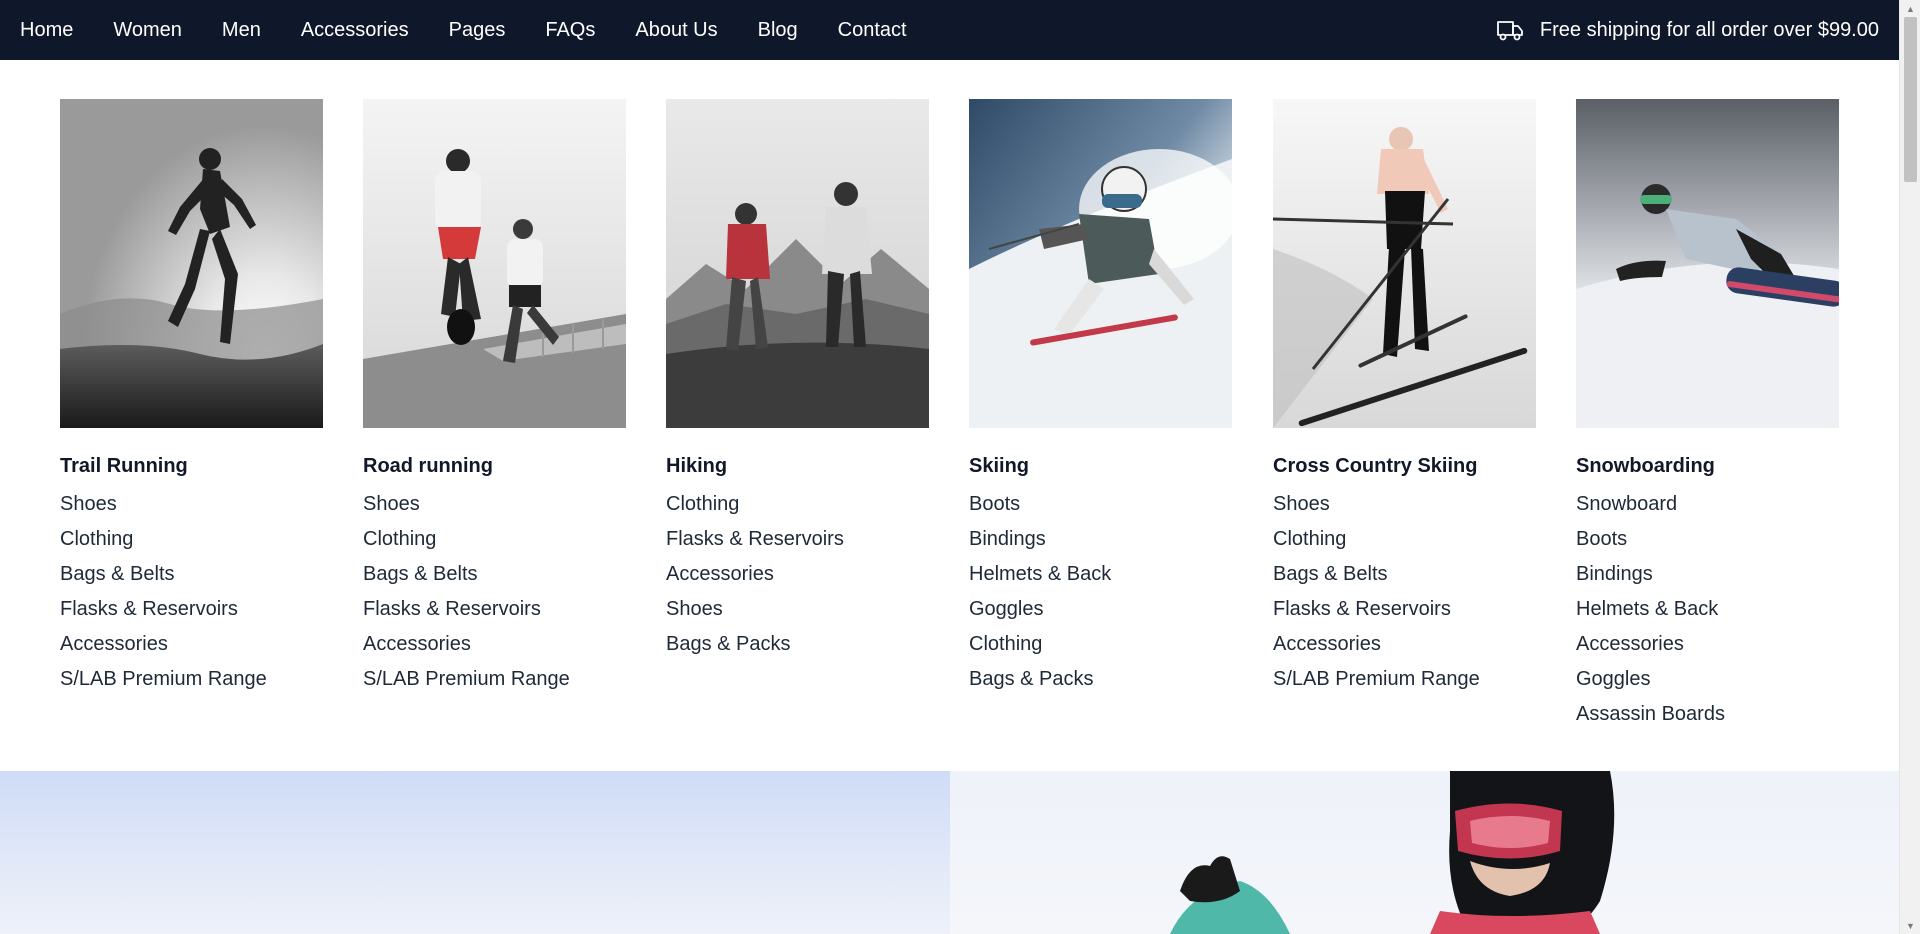  What do you see at coordinates (778, 30) in the screenshot?
I see `nav-link-blog: Blog` at bounding box center [778, 30].